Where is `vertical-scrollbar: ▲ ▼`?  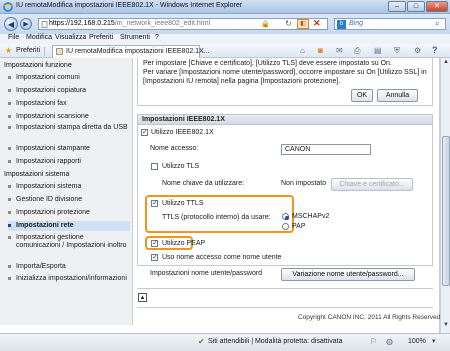
vertical-scrollbar: ▲ ▼ is located at coordinates (445, 195).